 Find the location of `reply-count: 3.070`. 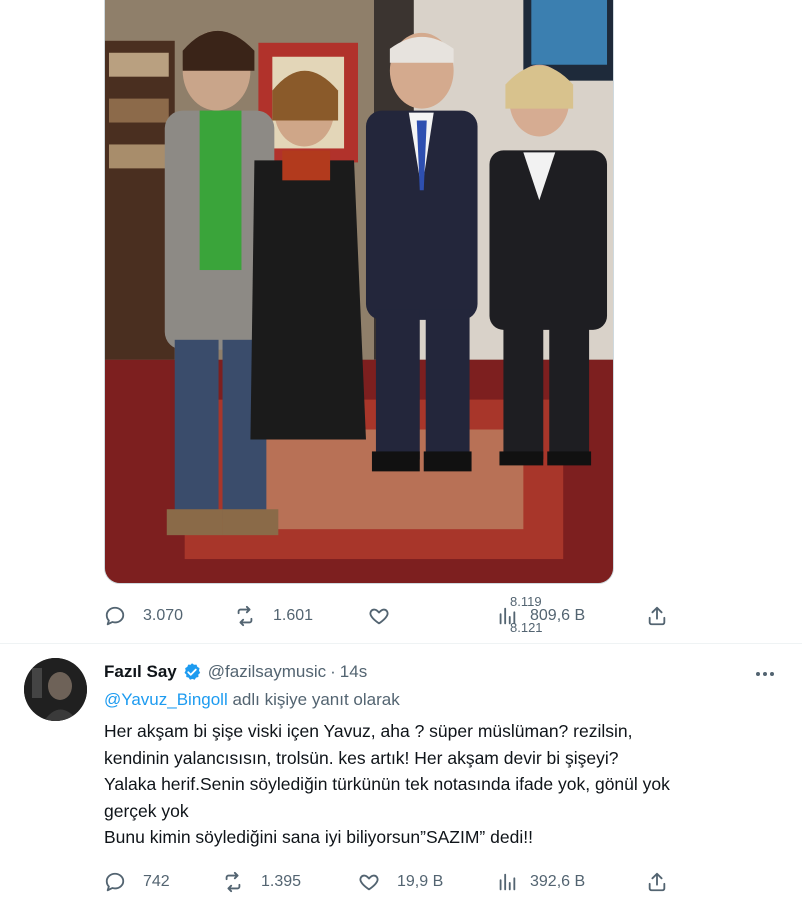

reply-count: 3.070 is located at coordinates (163, 615).